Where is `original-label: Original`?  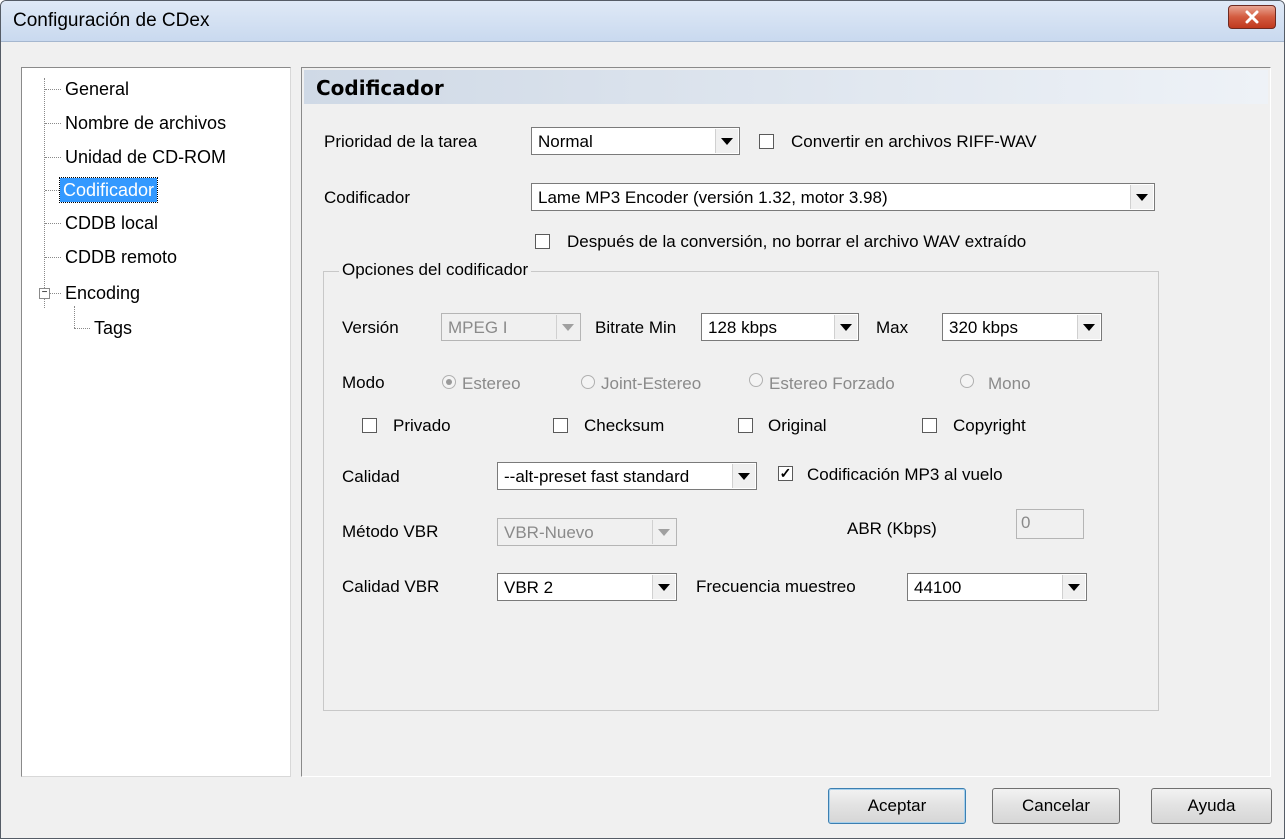
original-label: Original is located at coordinates (797, 425).